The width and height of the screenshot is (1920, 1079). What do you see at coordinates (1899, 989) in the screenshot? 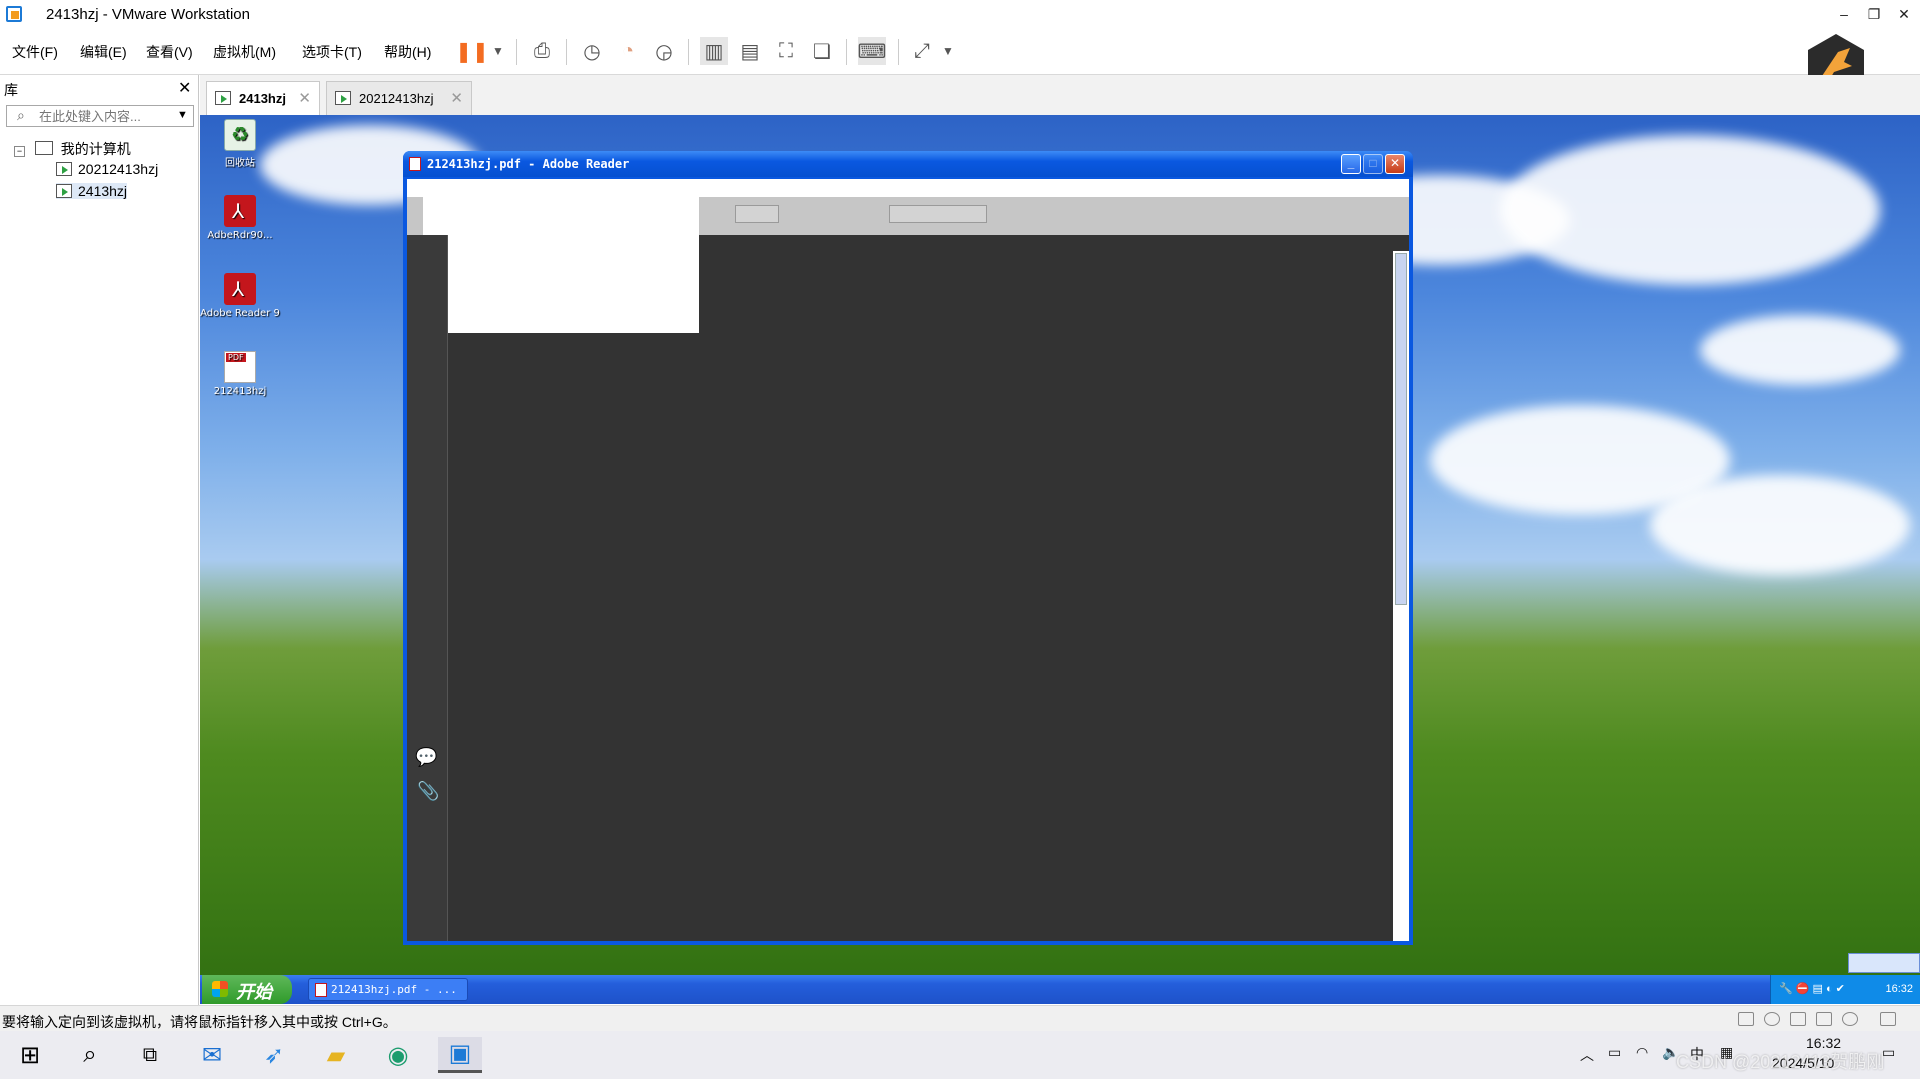
I see `xp-clock: 16:32` at bounding box center [1899, 989].